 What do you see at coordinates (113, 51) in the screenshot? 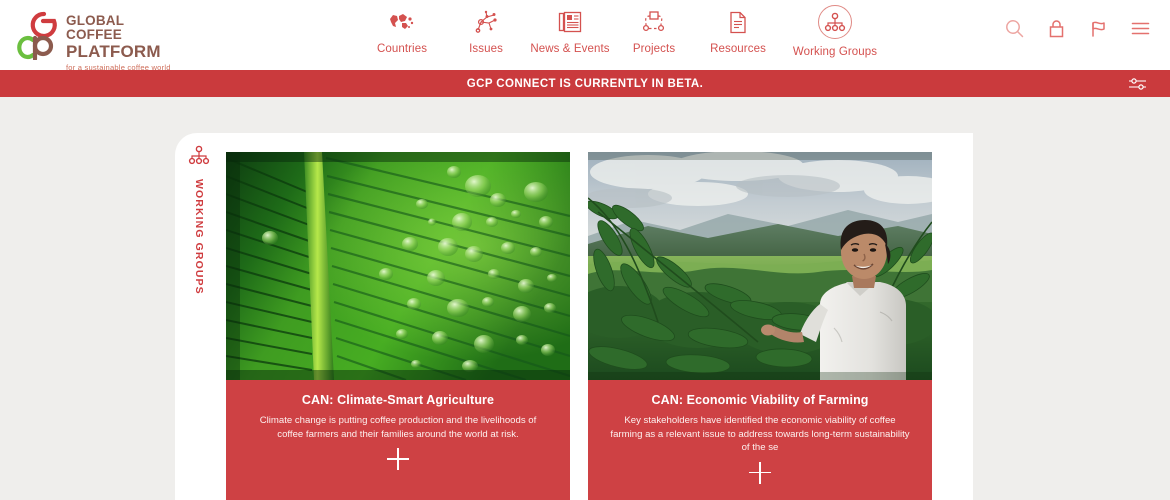
I see `logo-line-2: PLATFORM` at bounding box center [113, 51].